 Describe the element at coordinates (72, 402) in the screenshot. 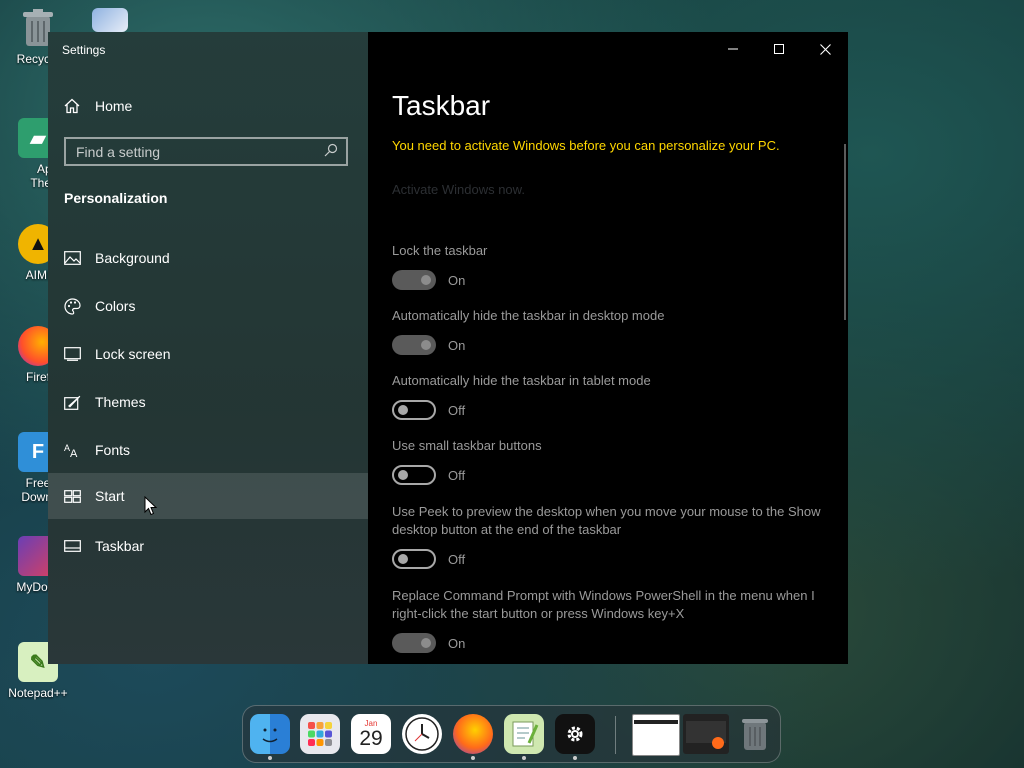

I see `brush-icon` at that location.